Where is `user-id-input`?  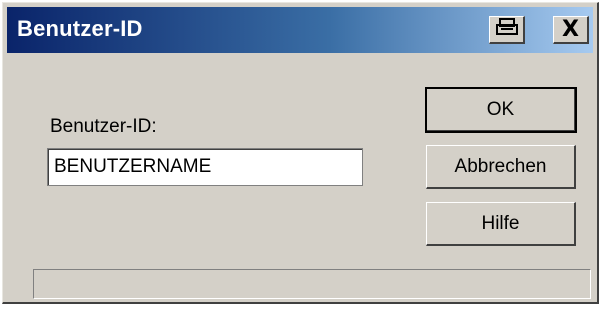 user-id-input is located at coordinates (205, 167).